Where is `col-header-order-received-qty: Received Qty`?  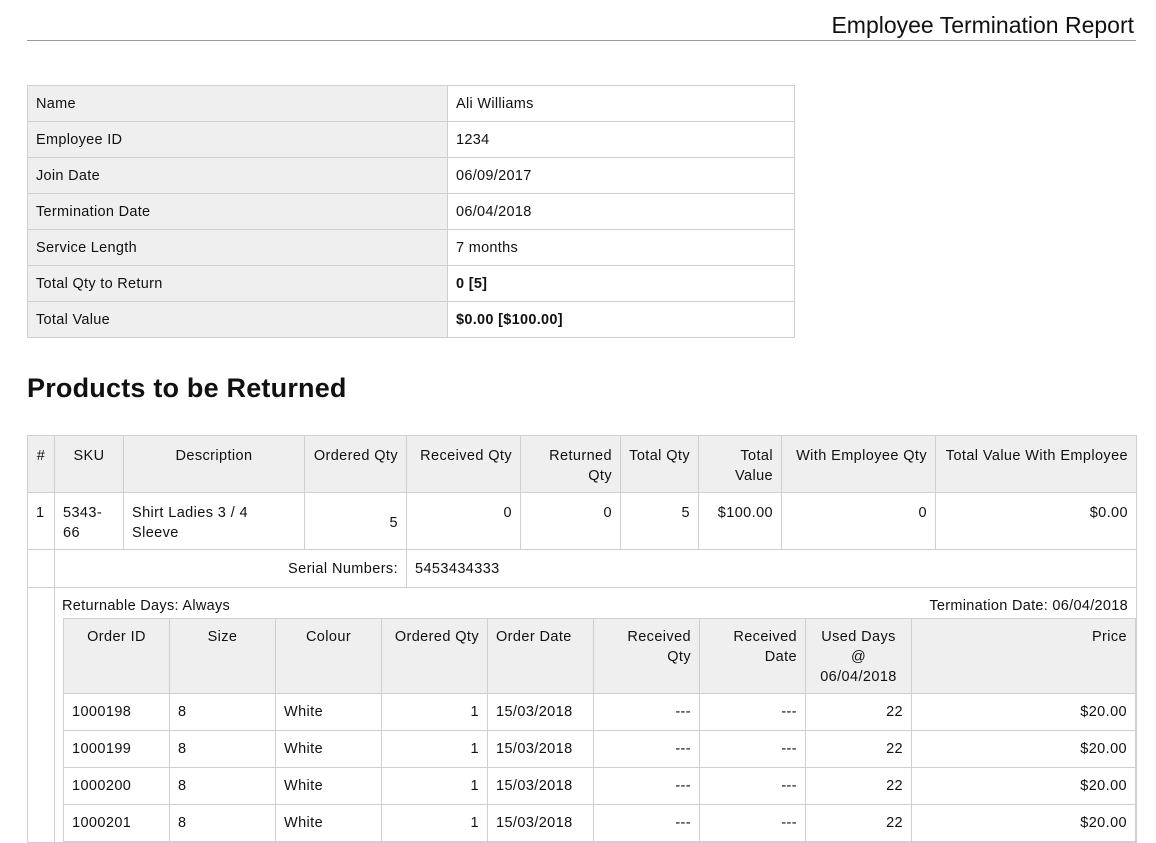 col-header-order-received-qty: Received Qty is located at coordinates (646, 656).